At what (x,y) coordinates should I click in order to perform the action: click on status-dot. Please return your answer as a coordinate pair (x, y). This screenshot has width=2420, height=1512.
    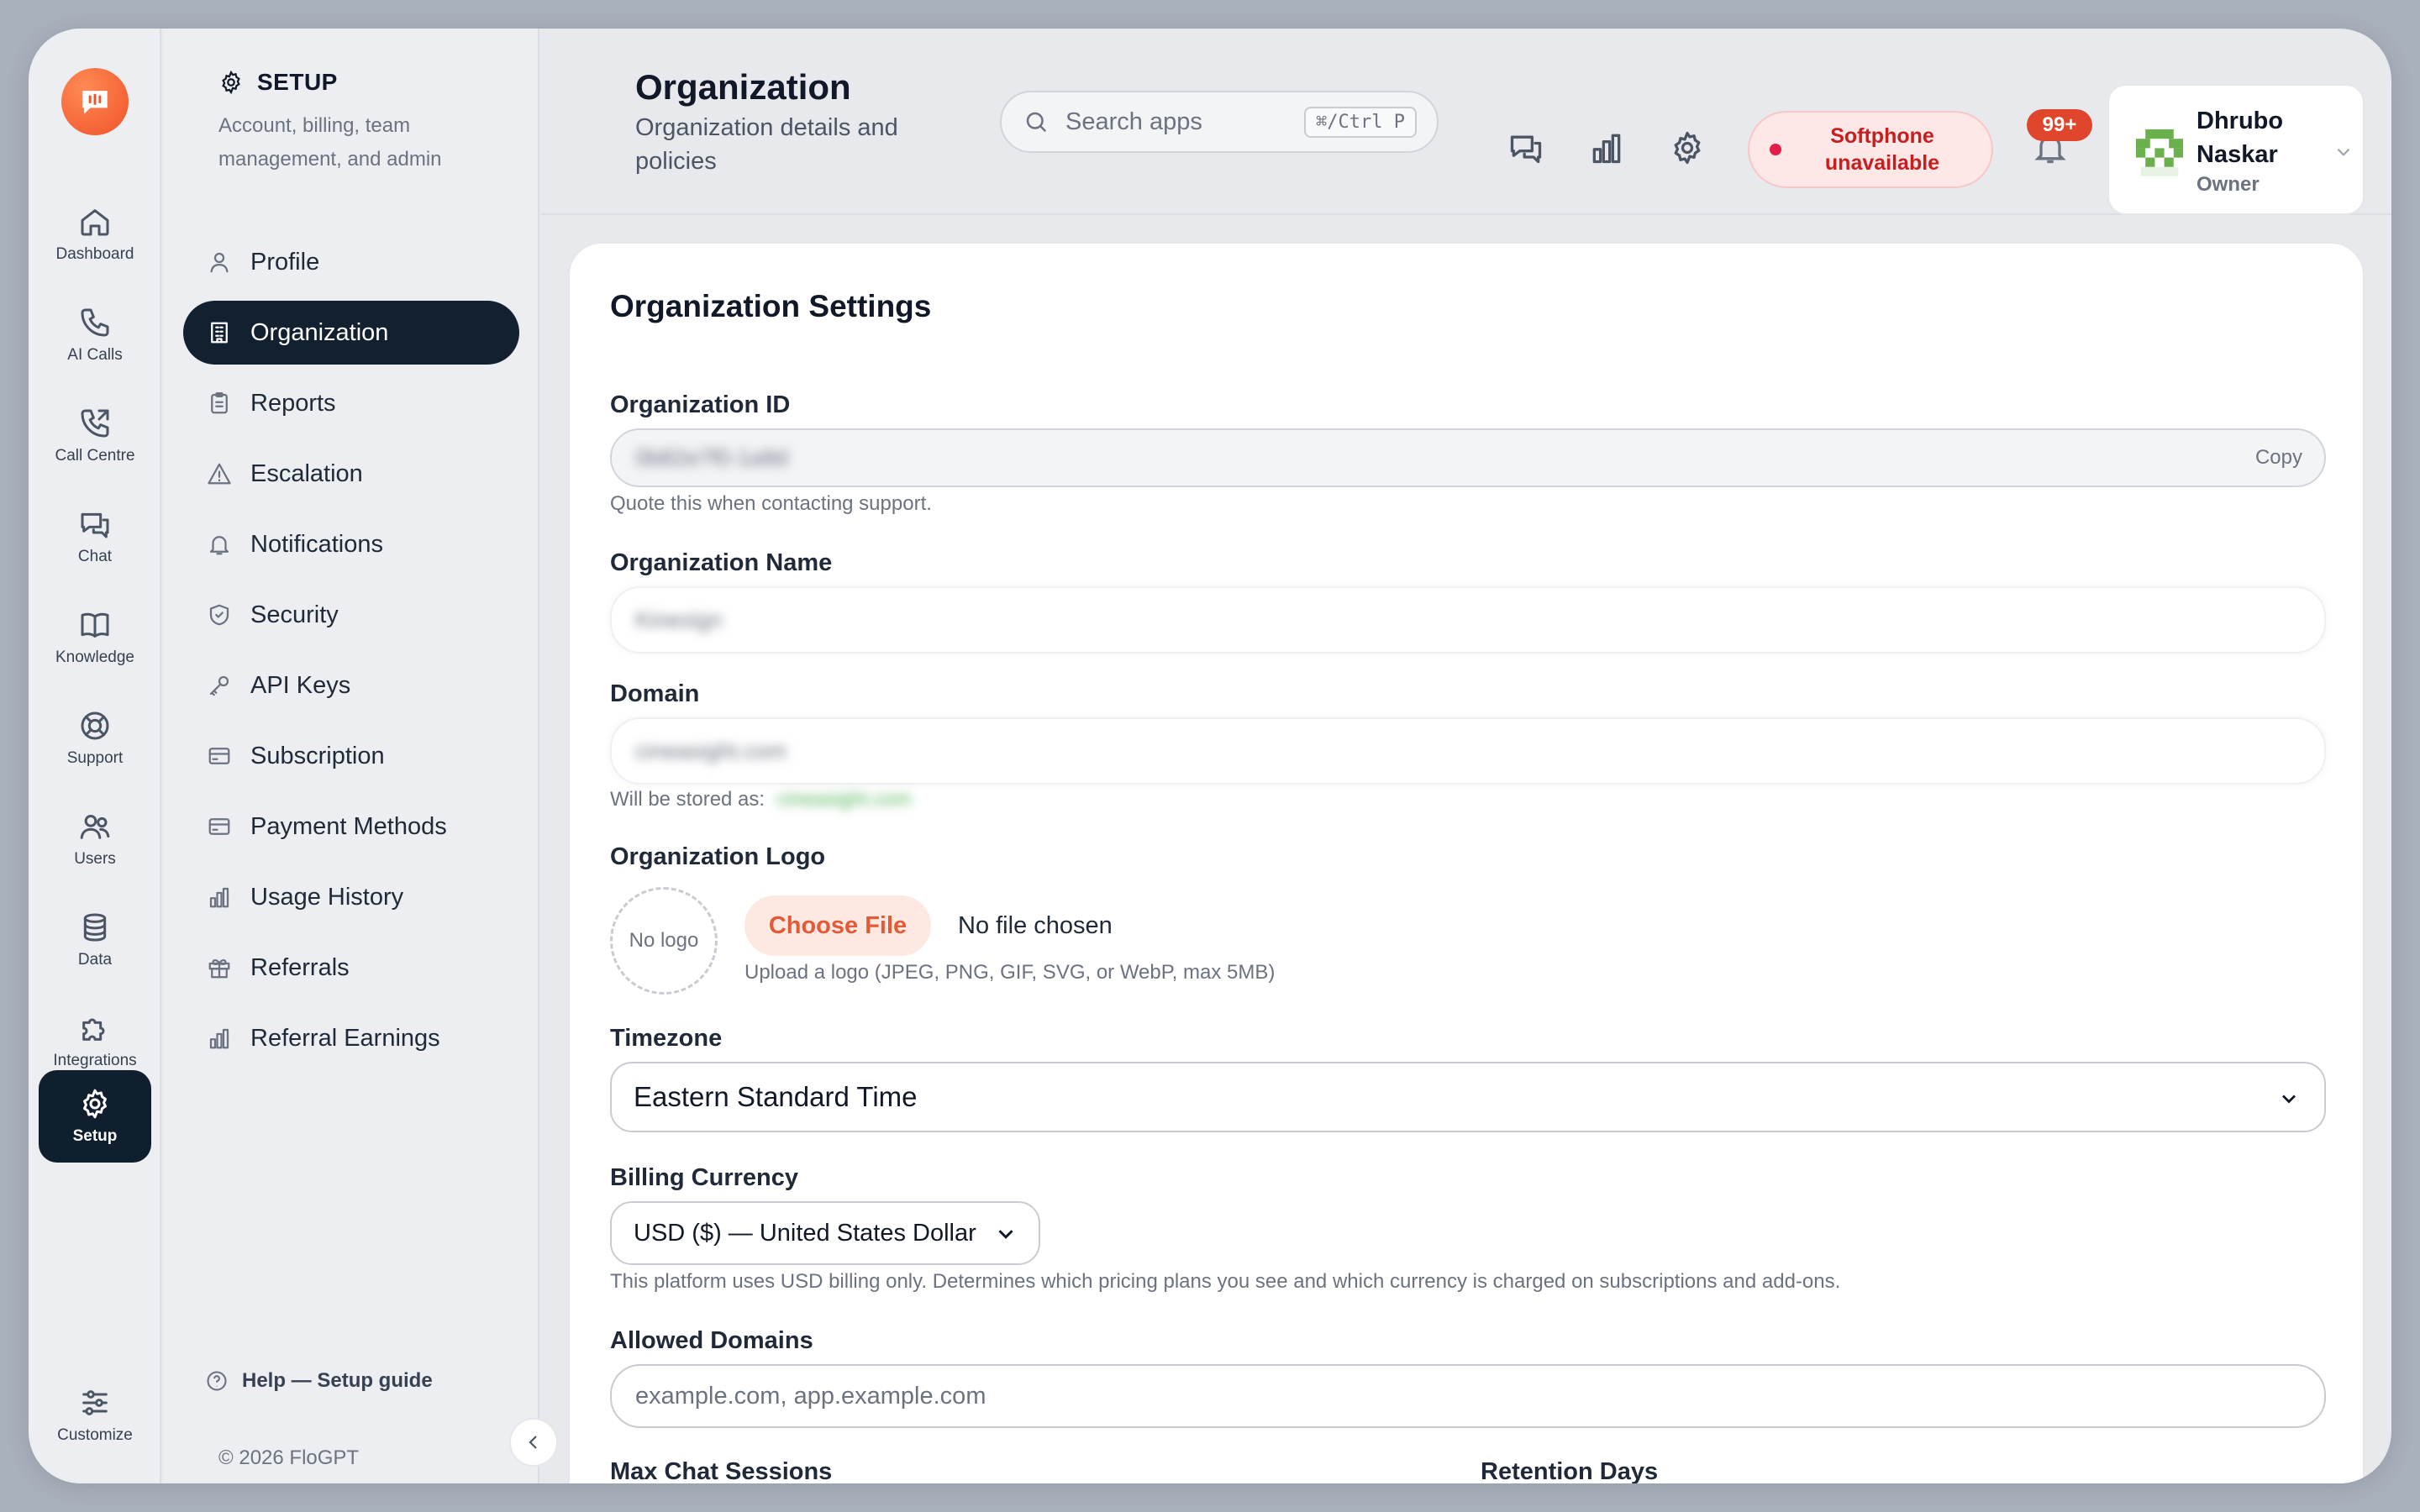
    Looking at the image, I should click on (1775, 149).